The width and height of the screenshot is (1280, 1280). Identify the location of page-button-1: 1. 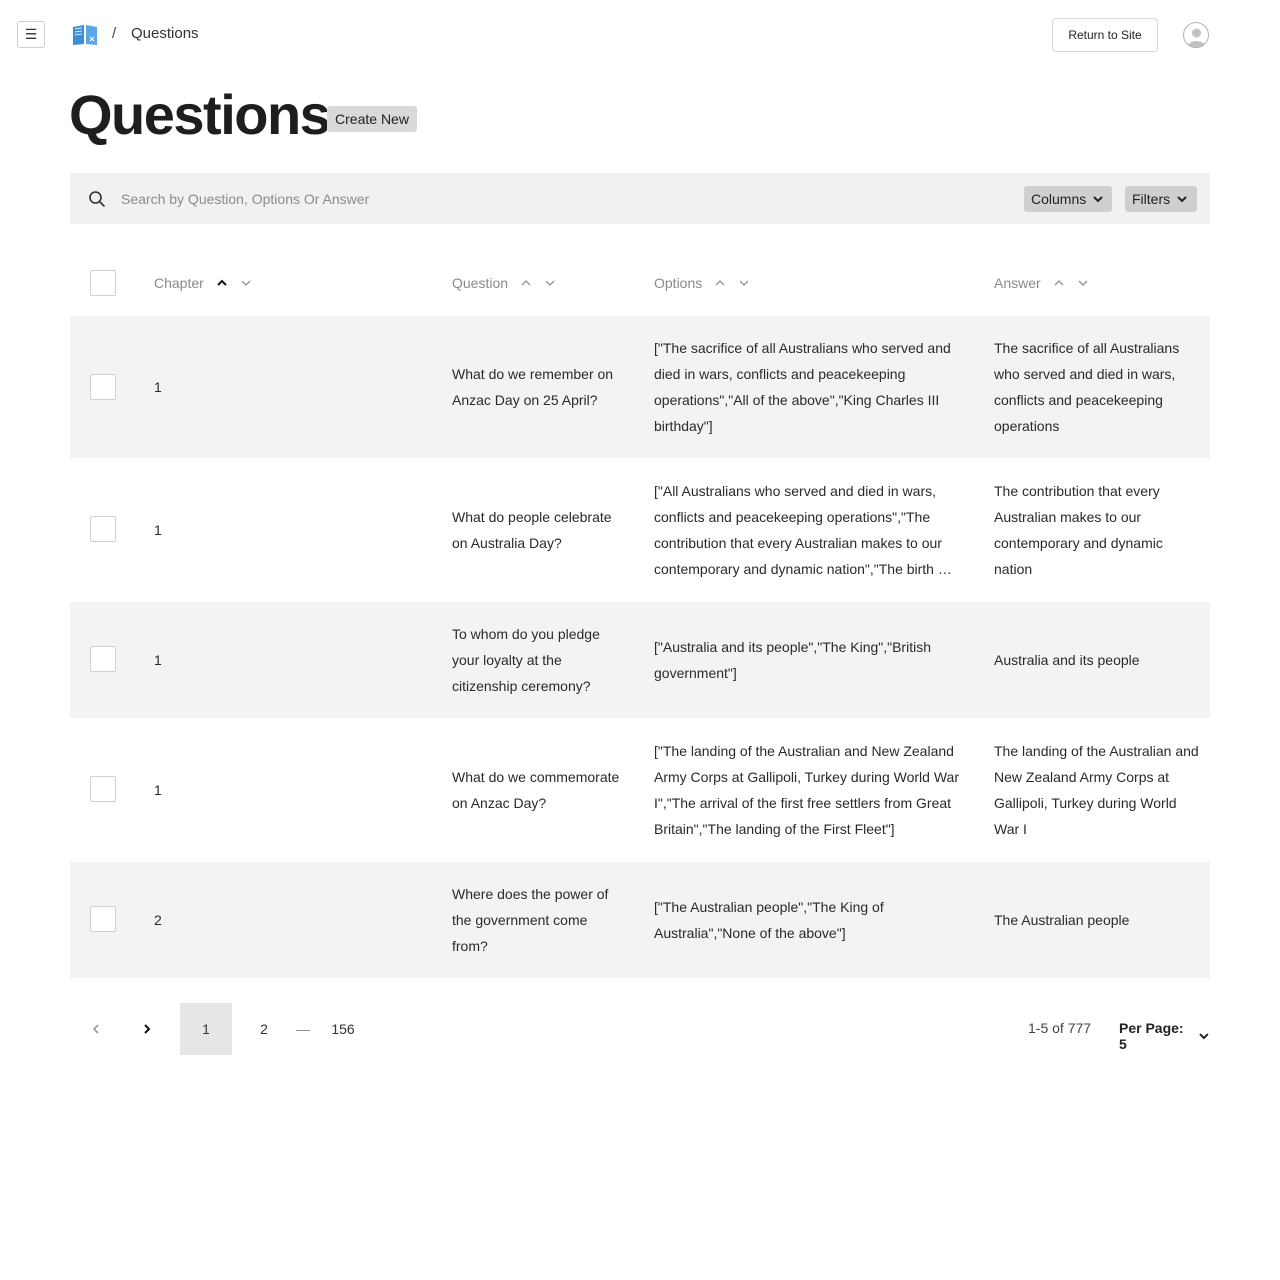
(206, 1029).